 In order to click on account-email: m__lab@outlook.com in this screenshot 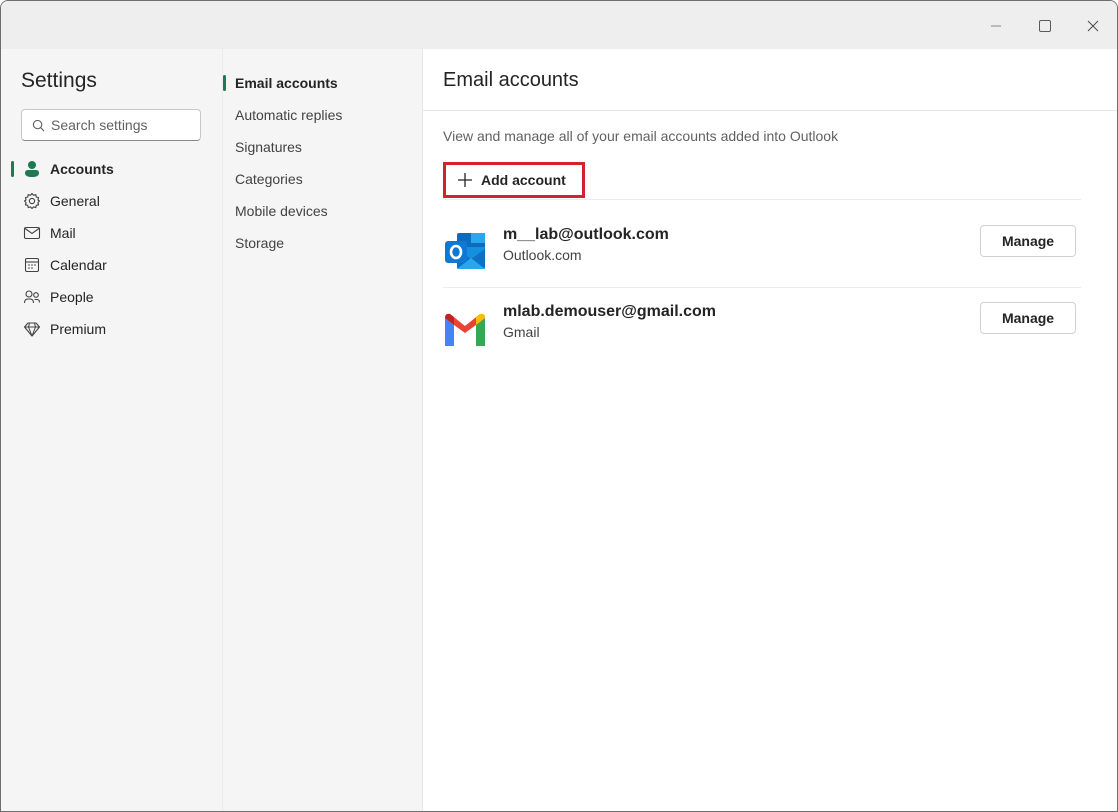, I will do `click(586, 234)`.